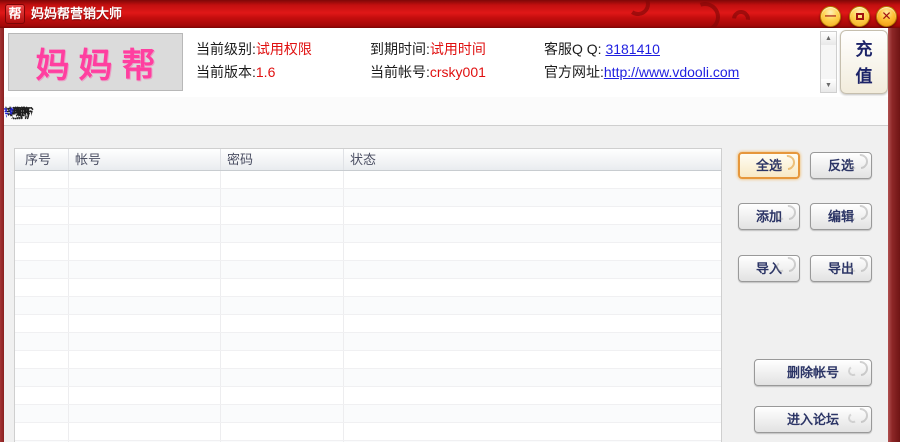 The width and height of the screenshot is (900, 442). I want to click on current-level-value: 试用权限, so click(283, 49).